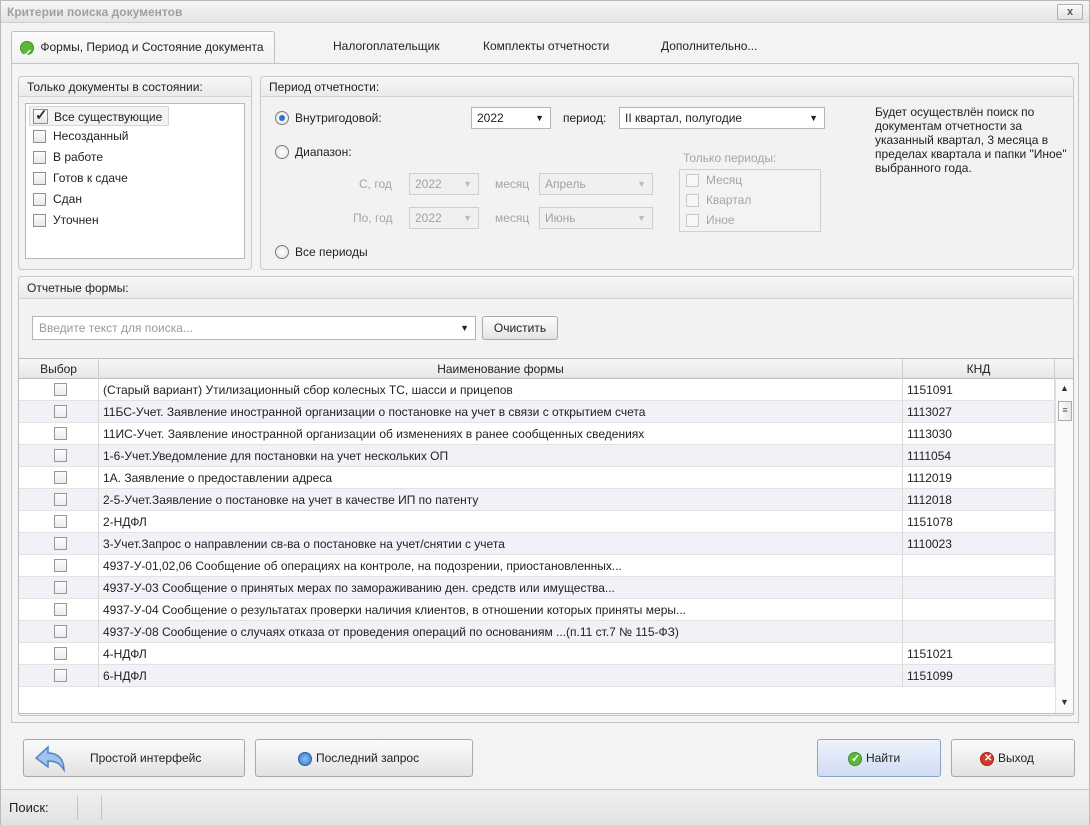  Describe the element at coordinates (143, 47) in the screenshot. I see `tab-forms-period-state: ✓ Формы, Период и Состояние документа` at that location.